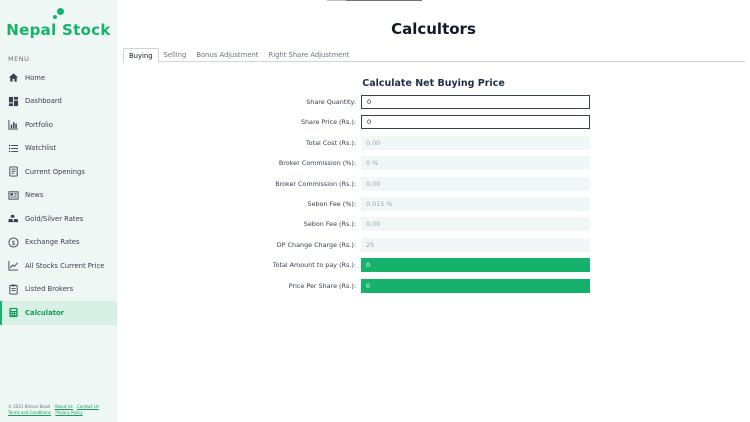 This screenshot has width=750, height=422. What do you see at coordinates (330, 142) in the screenshot?
I see `total-cost-label: Total Cost (Rs.):` at bounding box center [330, 142].